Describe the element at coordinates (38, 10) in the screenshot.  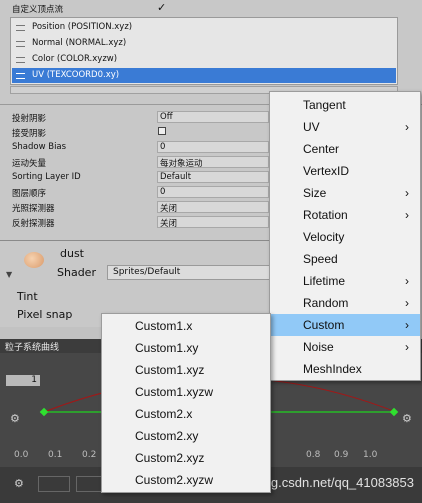
I see `vertex-streams-label: 自定义顶点流` at that location.